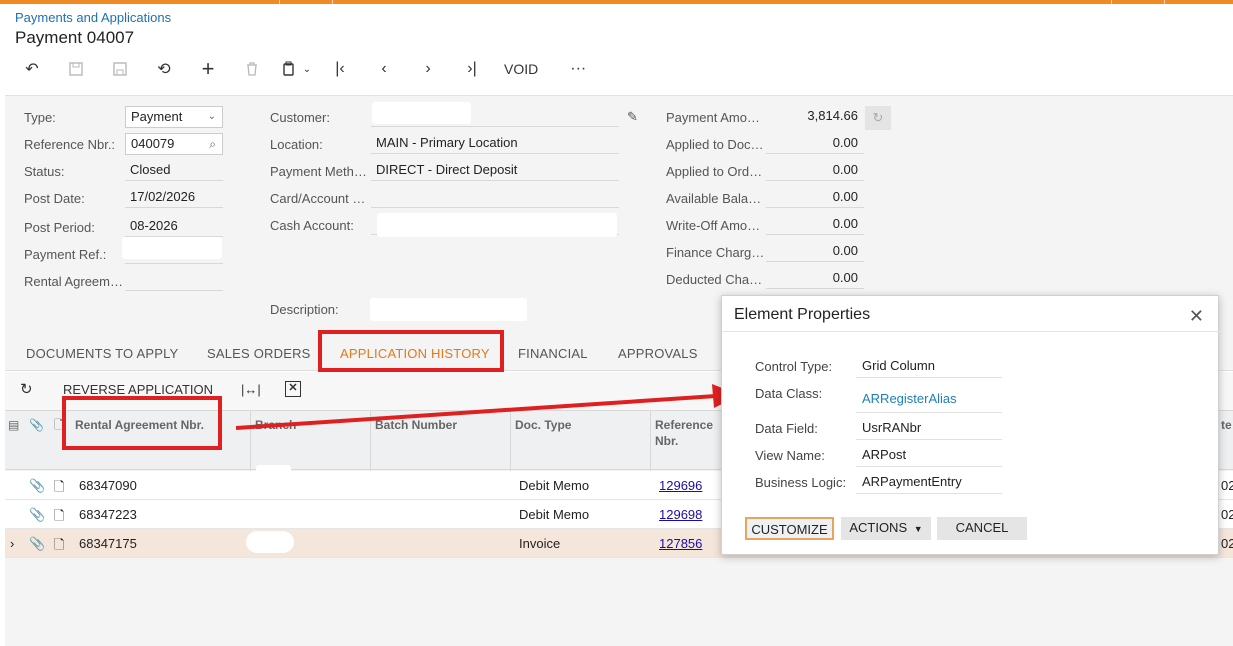 Image resolution: width=1233 pixels, height=646 pixels. Describe the element at coordinates (108, 485) in the screenshot. I see `rental-cell: 68347090` at that location.